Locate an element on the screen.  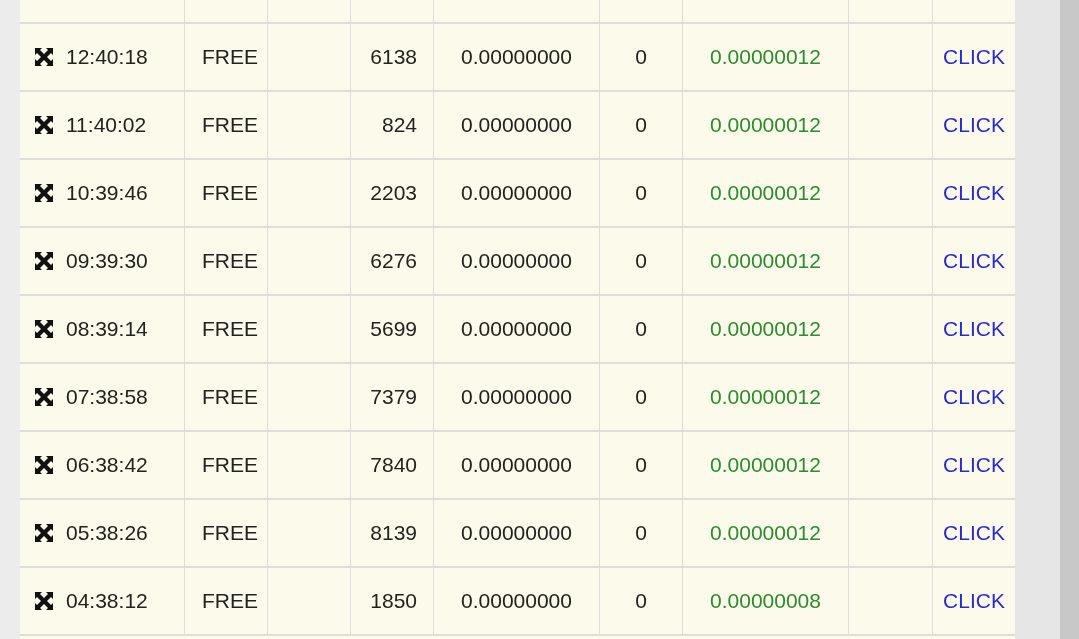
number-text: 2203 is located at coordinates (393, 193).